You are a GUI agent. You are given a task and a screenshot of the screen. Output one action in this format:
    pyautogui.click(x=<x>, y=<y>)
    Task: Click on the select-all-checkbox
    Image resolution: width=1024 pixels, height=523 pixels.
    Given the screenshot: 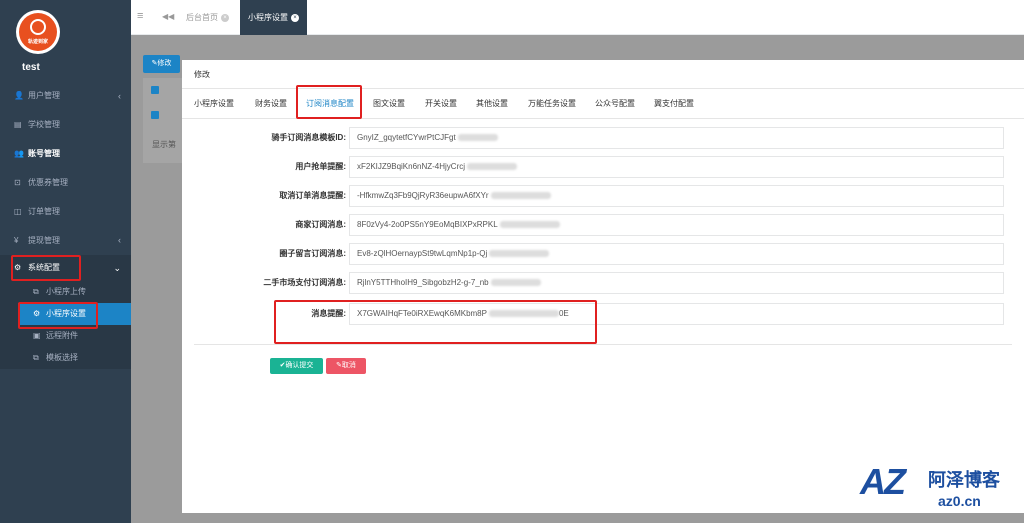 What is the action you would take?
    pyautogui.click(x=155, y=90)
    